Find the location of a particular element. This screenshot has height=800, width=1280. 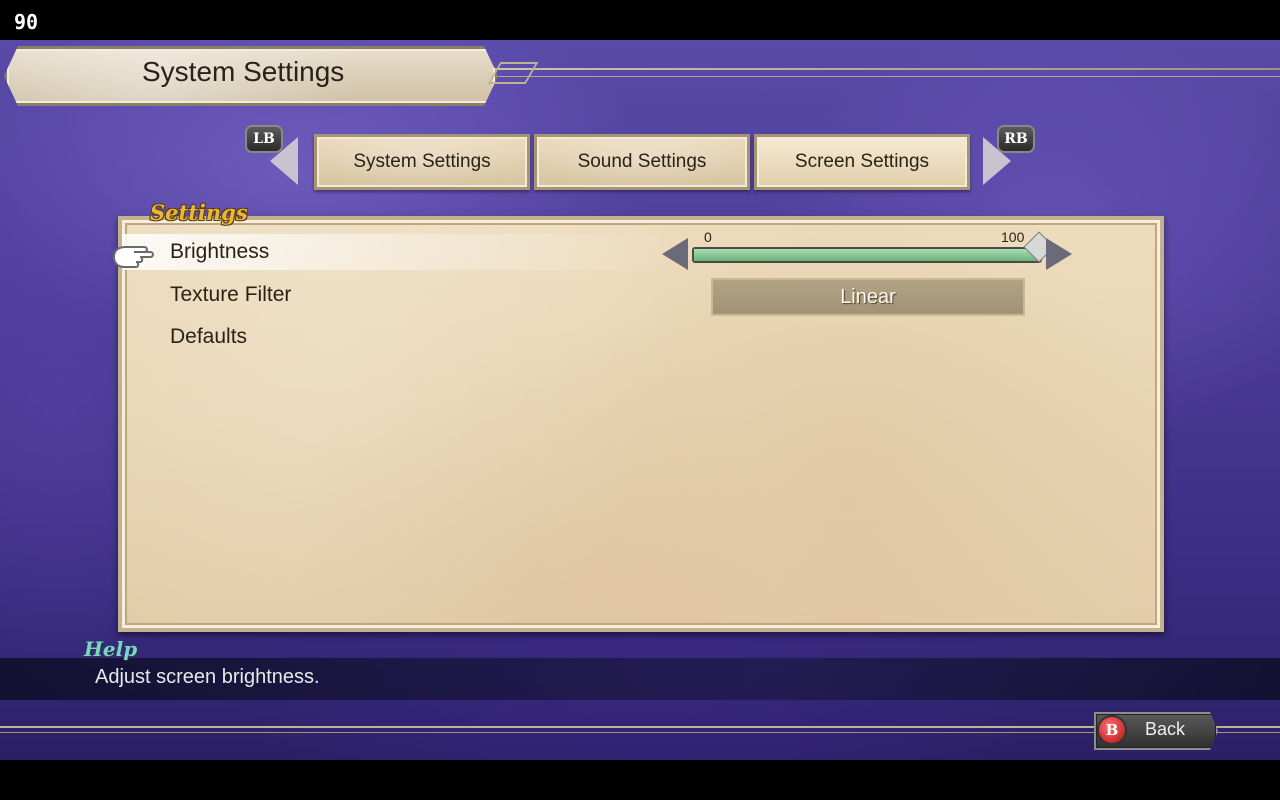

slider-increase-arrow-icon is located at coordinates (1059, 254).